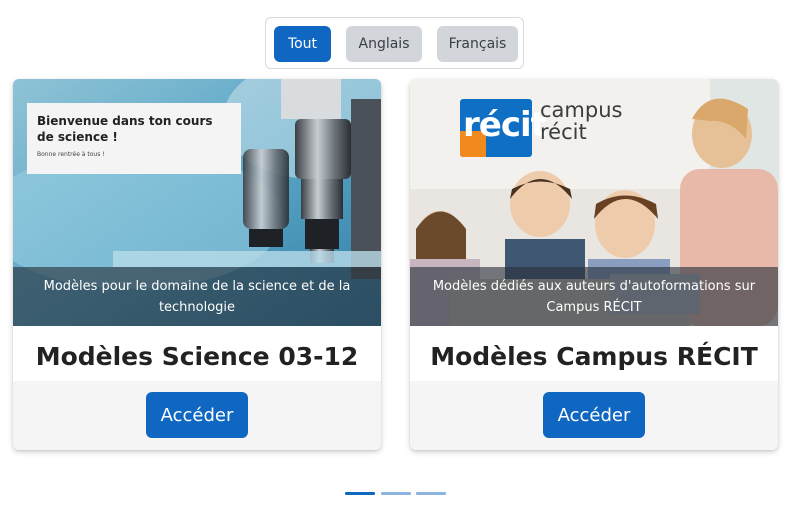  I want to click on language-filter-group: Tout Anglais Français, so click(394, 43).